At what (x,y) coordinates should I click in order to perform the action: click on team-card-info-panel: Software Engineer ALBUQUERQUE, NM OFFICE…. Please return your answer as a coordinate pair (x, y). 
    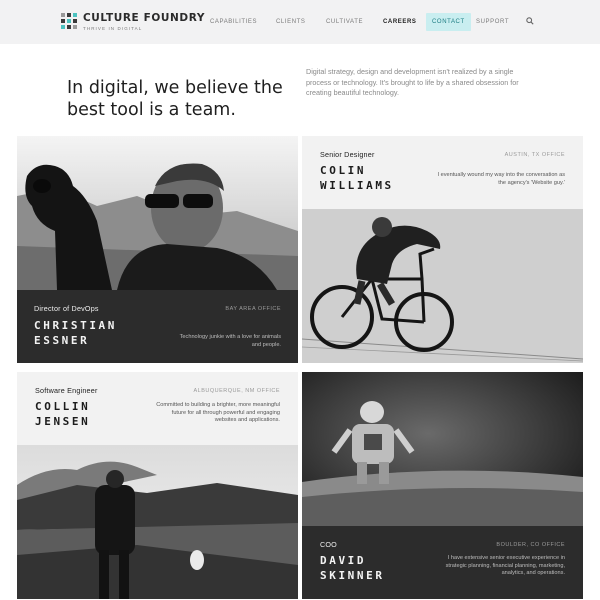
    Looking at the image, I should click on (157, 408).